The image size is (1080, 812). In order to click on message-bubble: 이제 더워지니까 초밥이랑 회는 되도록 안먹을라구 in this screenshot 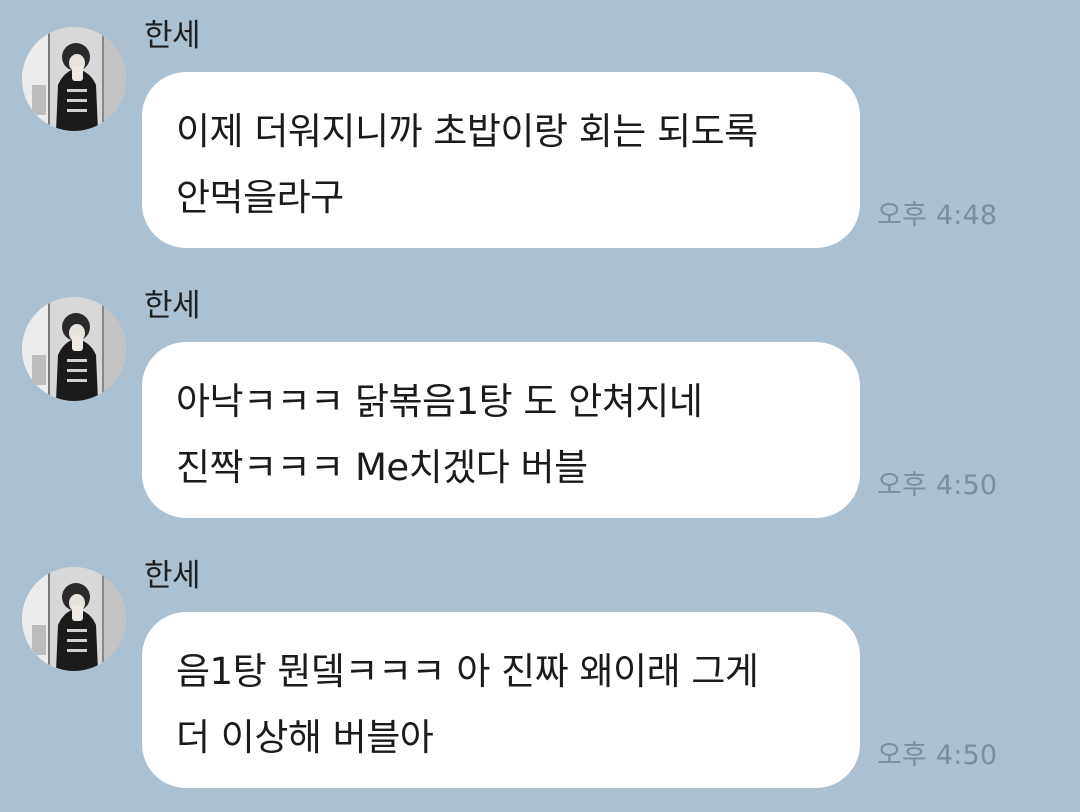, I will do `click(501, 160)`.